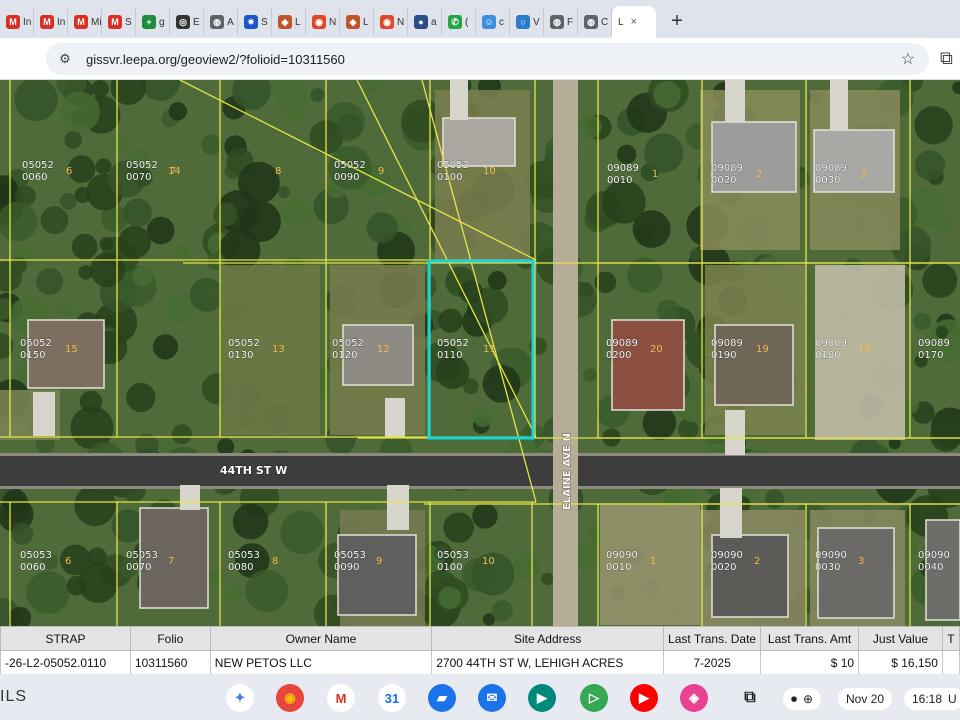 This screenshot has height=720, width=960. What do you see at coordinates (442, 698) in the screenshot?
I see `files-icon: ▰` at bounding box center [442, 698].